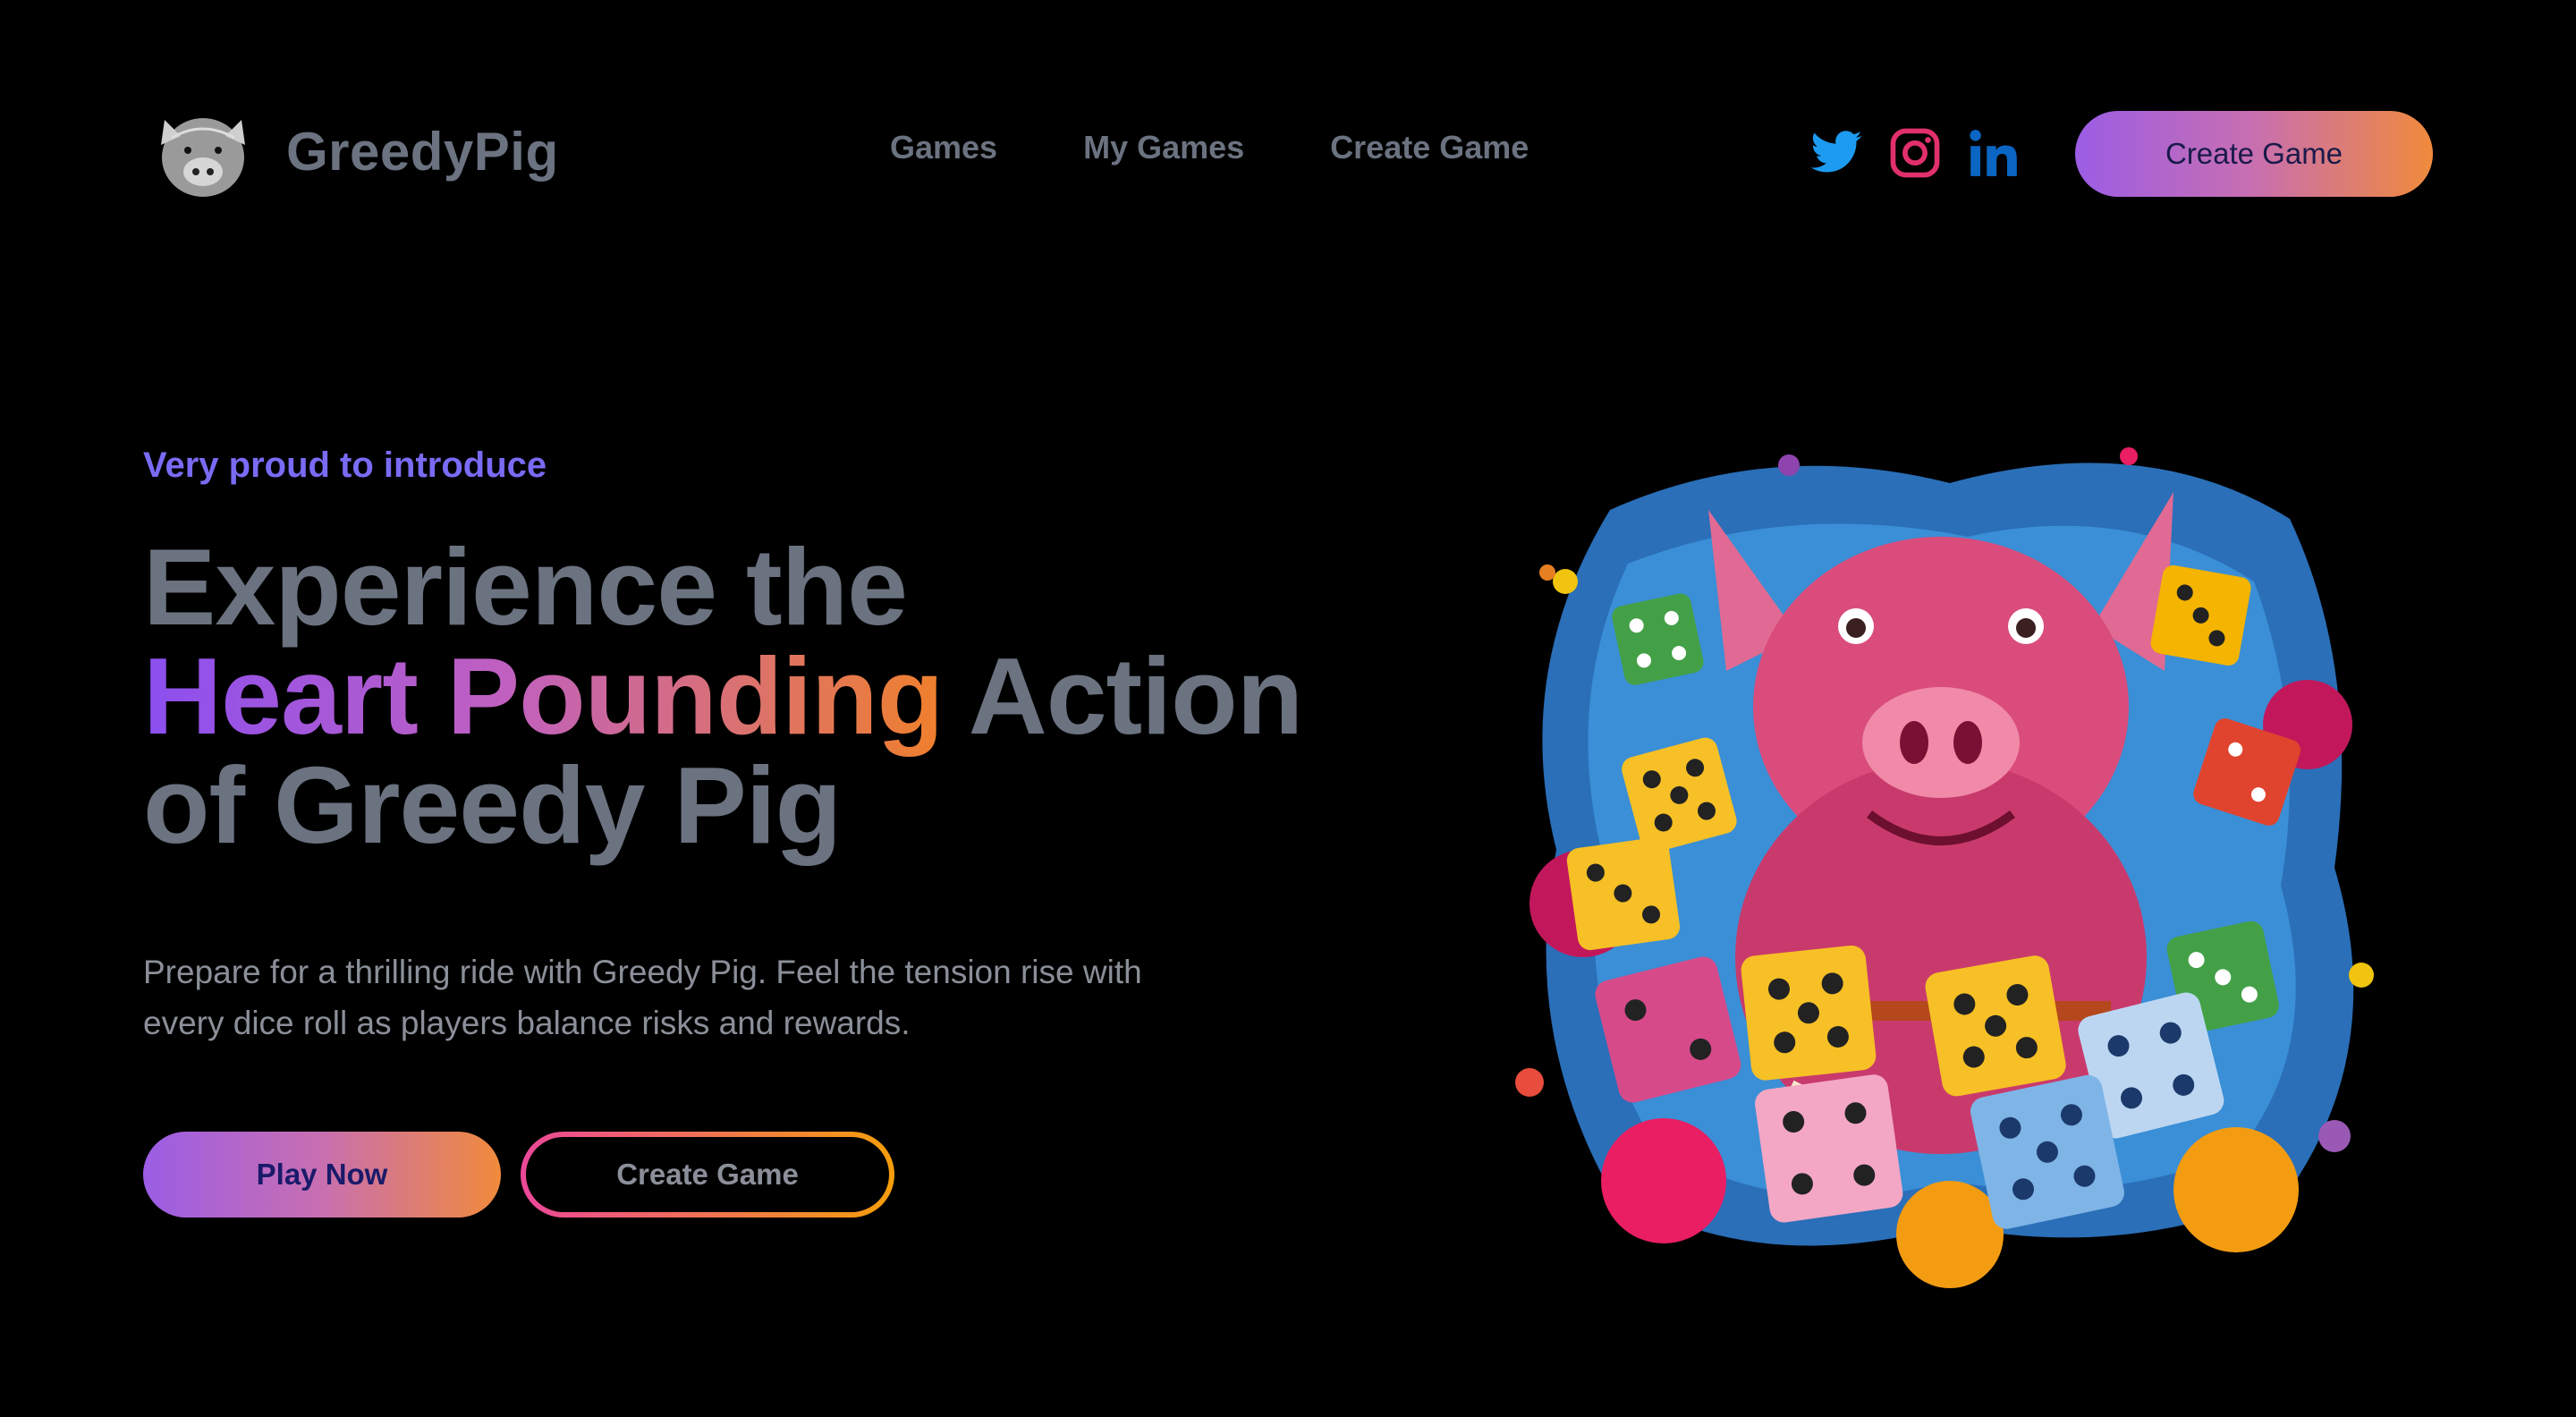 This screenshot has width=2576, height=1417. What do you see at coordinates (345, 465) in the screenshot?
I see `hero-eyebrow: Very proud to introduce` at bounding box center [345, 465].